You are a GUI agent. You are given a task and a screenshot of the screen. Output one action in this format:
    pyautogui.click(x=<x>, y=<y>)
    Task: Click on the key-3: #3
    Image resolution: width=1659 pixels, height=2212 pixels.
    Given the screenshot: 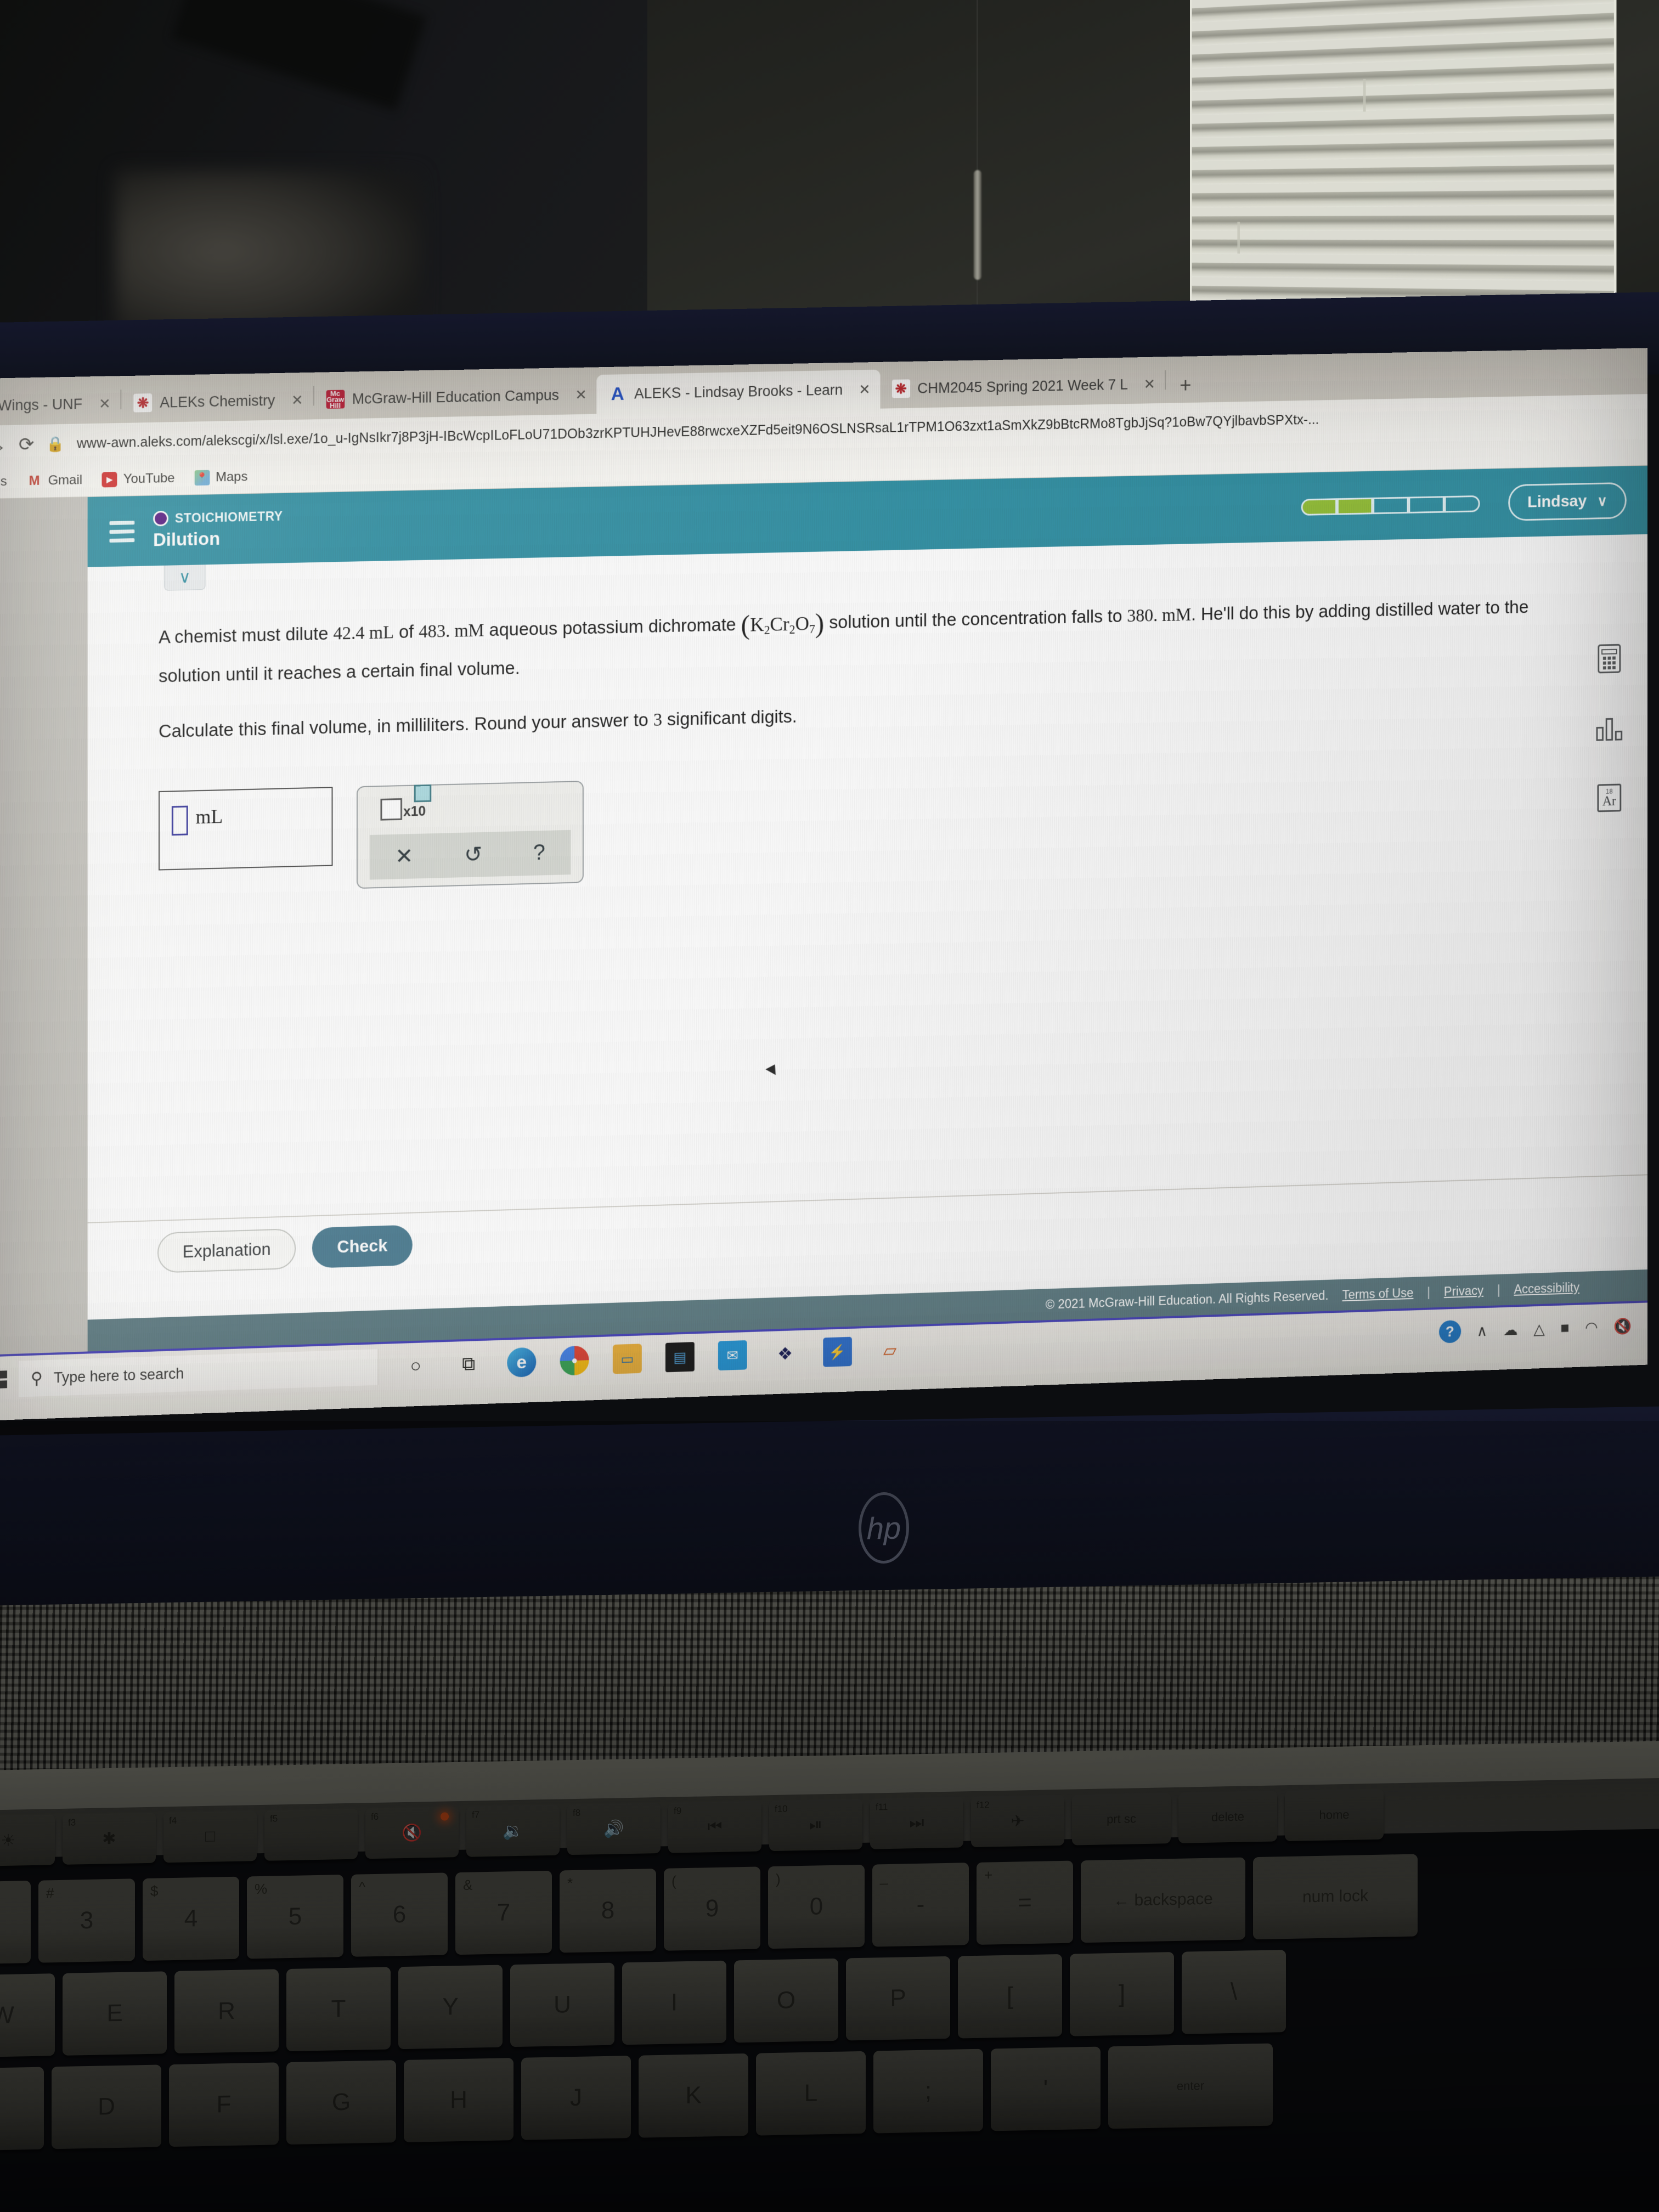 What is the action you would take?
    pyautogui.click(x=87, y=1920)
    